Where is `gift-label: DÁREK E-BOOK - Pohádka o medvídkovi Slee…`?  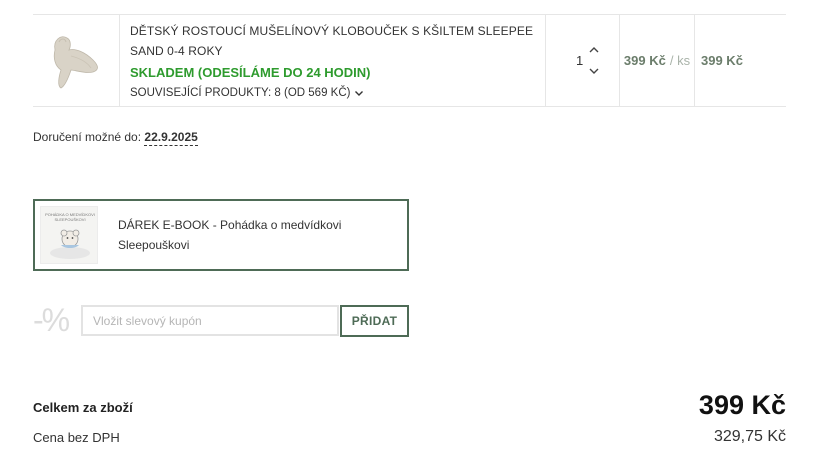 gift-label: DÁREK E-BOOK - Pohádka o medvídkovi Slee… is located at coordinates (230, 235).